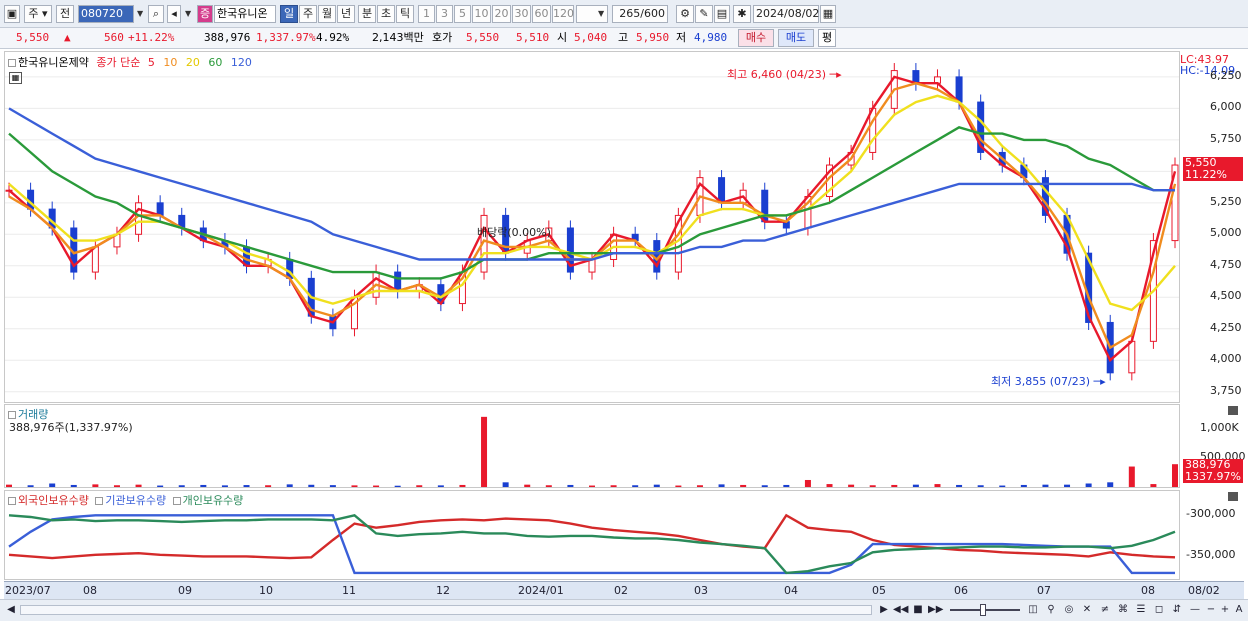 The image size is (1248, 621). I want to click on hoga-label: 호가, so click(442, 37).